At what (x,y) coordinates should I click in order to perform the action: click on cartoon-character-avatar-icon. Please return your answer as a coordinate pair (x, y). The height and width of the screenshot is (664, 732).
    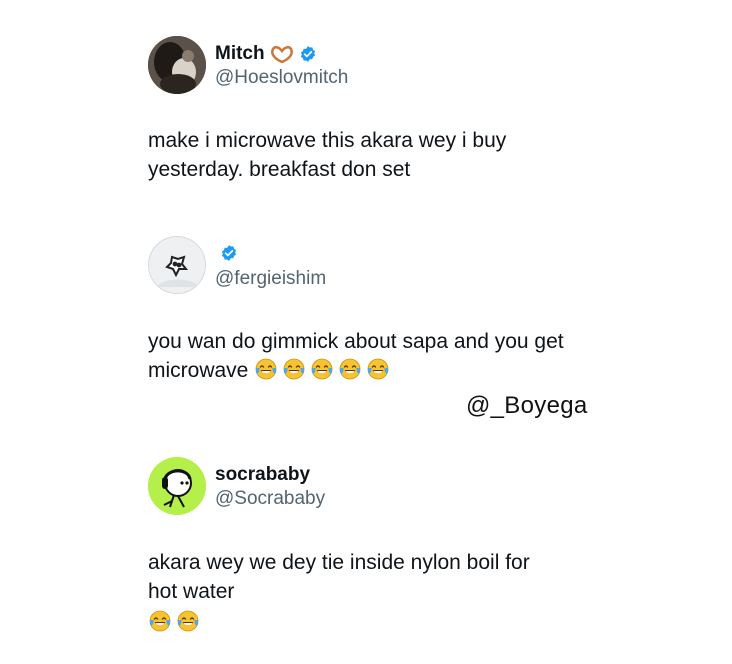
    Looking at the image, I should click on (177, 486).